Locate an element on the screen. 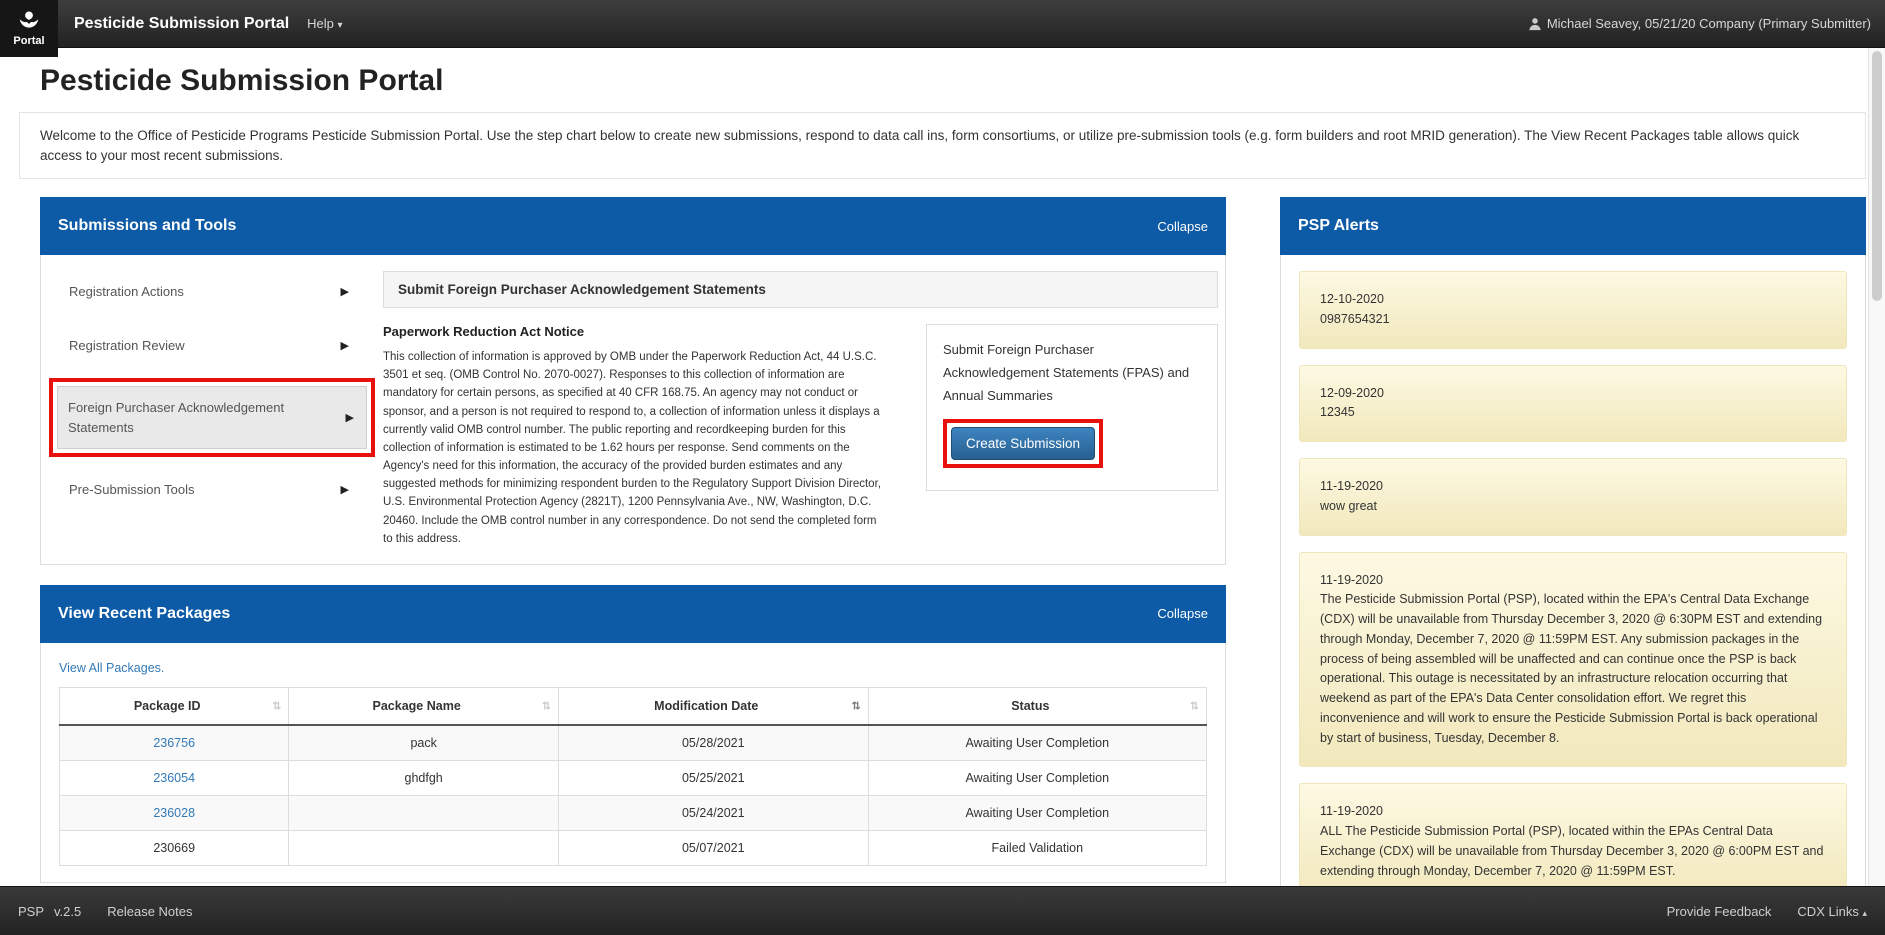 This screenshot has height=935, width=1885. create-submission-button: Create Submission is located at coordinates (1023, 444).